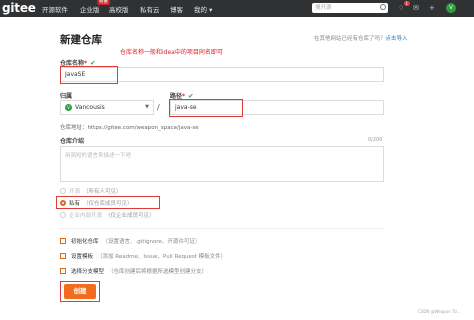 This screenshot has width=474, height=320. Describe the element at coordinates (375, 140) in the screenshot. I see `intro-counter: 0/200` at that location.